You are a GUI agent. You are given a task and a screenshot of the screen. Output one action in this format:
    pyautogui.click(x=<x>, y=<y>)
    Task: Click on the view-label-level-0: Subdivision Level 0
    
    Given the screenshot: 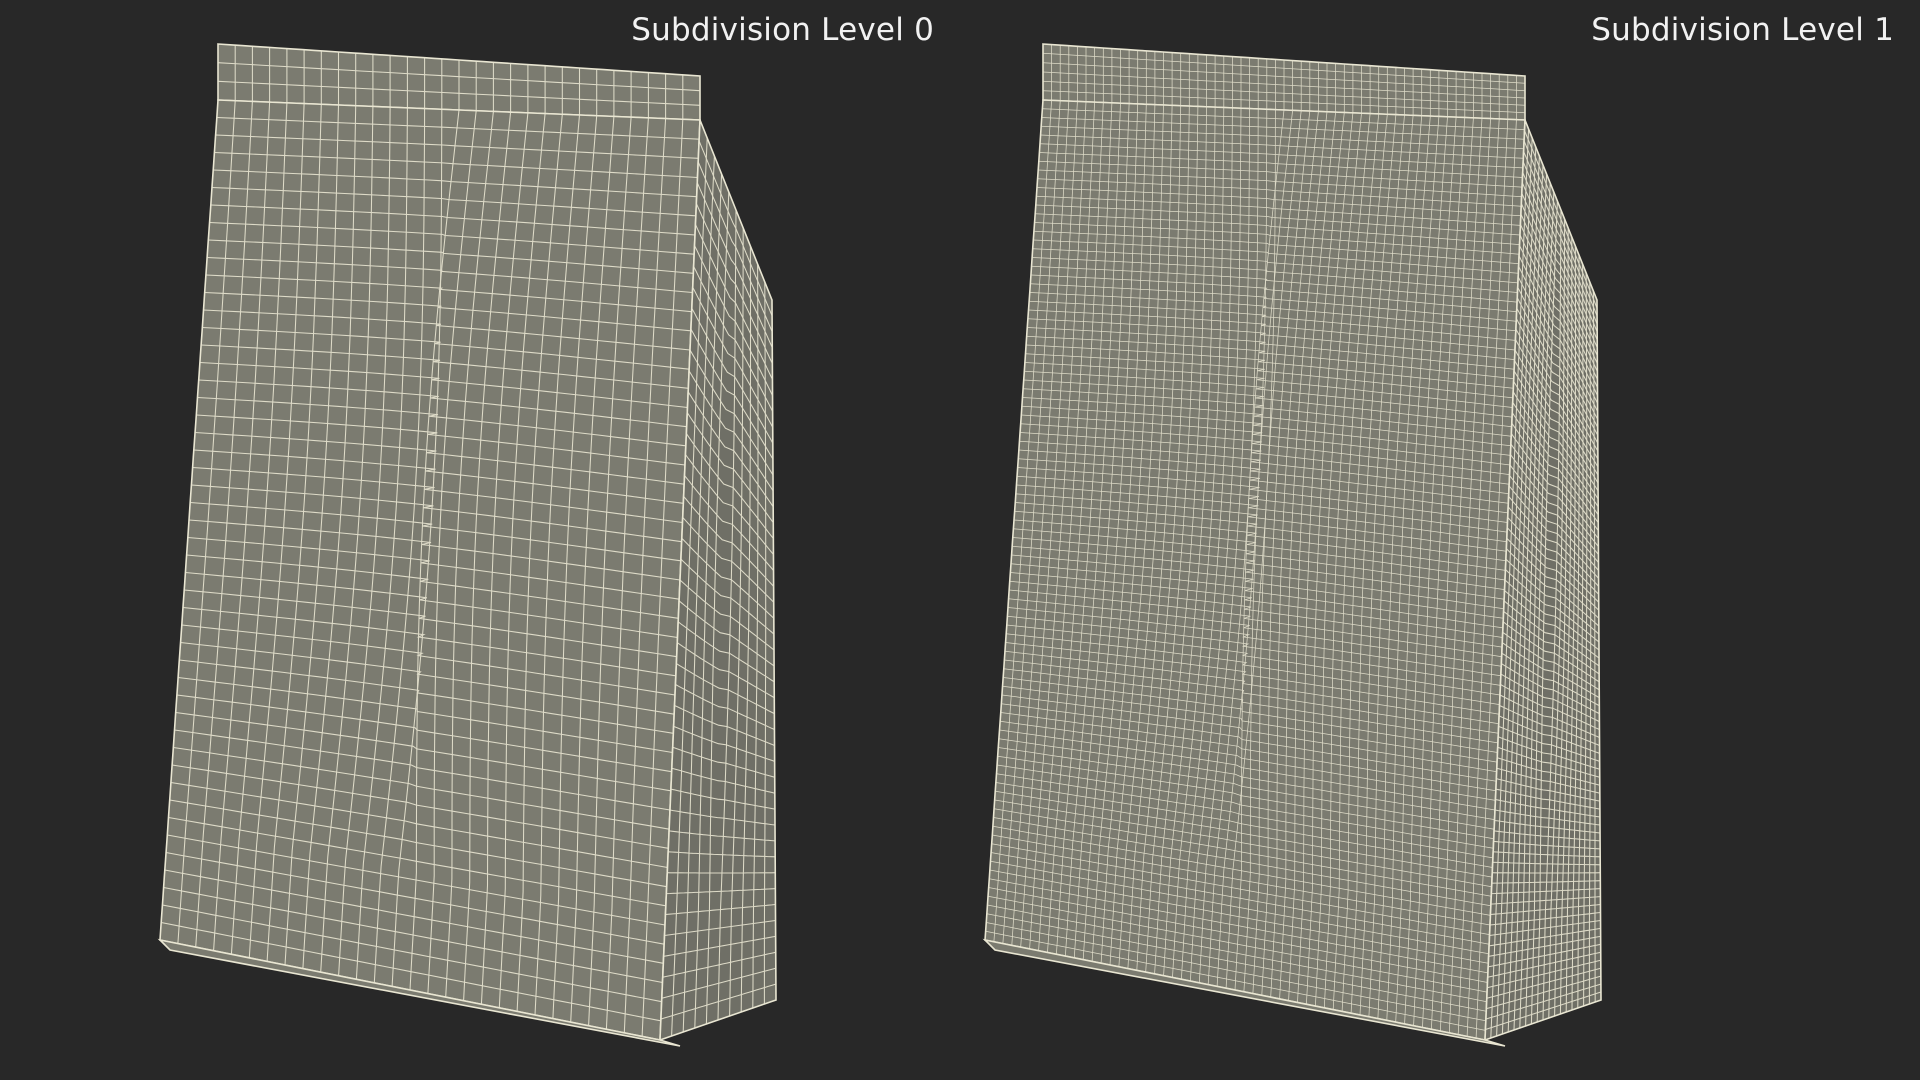 What is the action you would take?
    pyautogui.click(x=782, y=30)
    